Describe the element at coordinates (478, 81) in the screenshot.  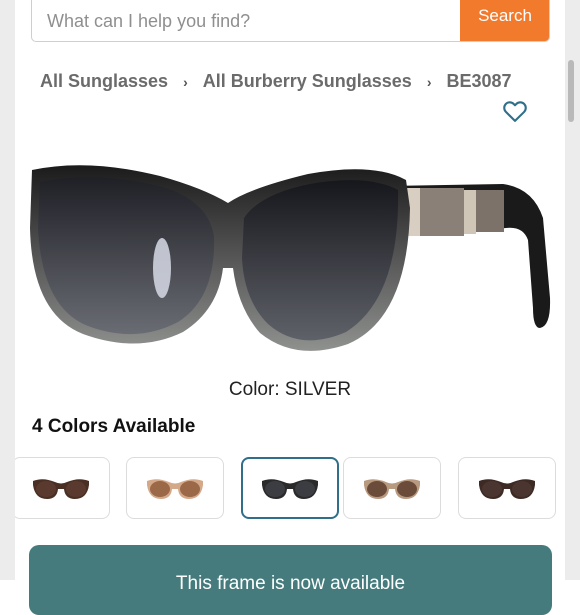
I see `breadcrumb-item-model: BE3087` at that location.